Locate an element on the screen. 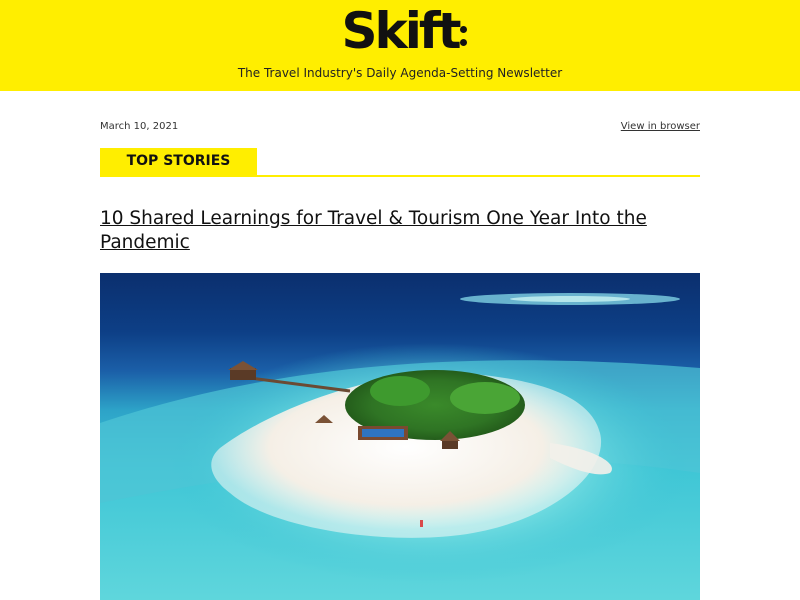 This screenshot has width=800, height=600. section-label: TOP STORIES is located at coordinates (178, 161).